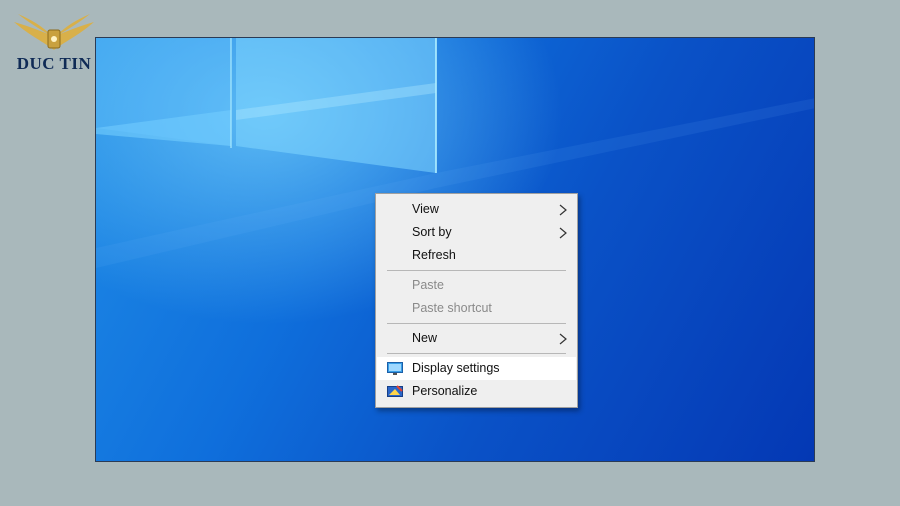  What do you see at coordinates (395, 391) in the screenshot?
I see `personalize-icon` at bounding box center [395, 391].